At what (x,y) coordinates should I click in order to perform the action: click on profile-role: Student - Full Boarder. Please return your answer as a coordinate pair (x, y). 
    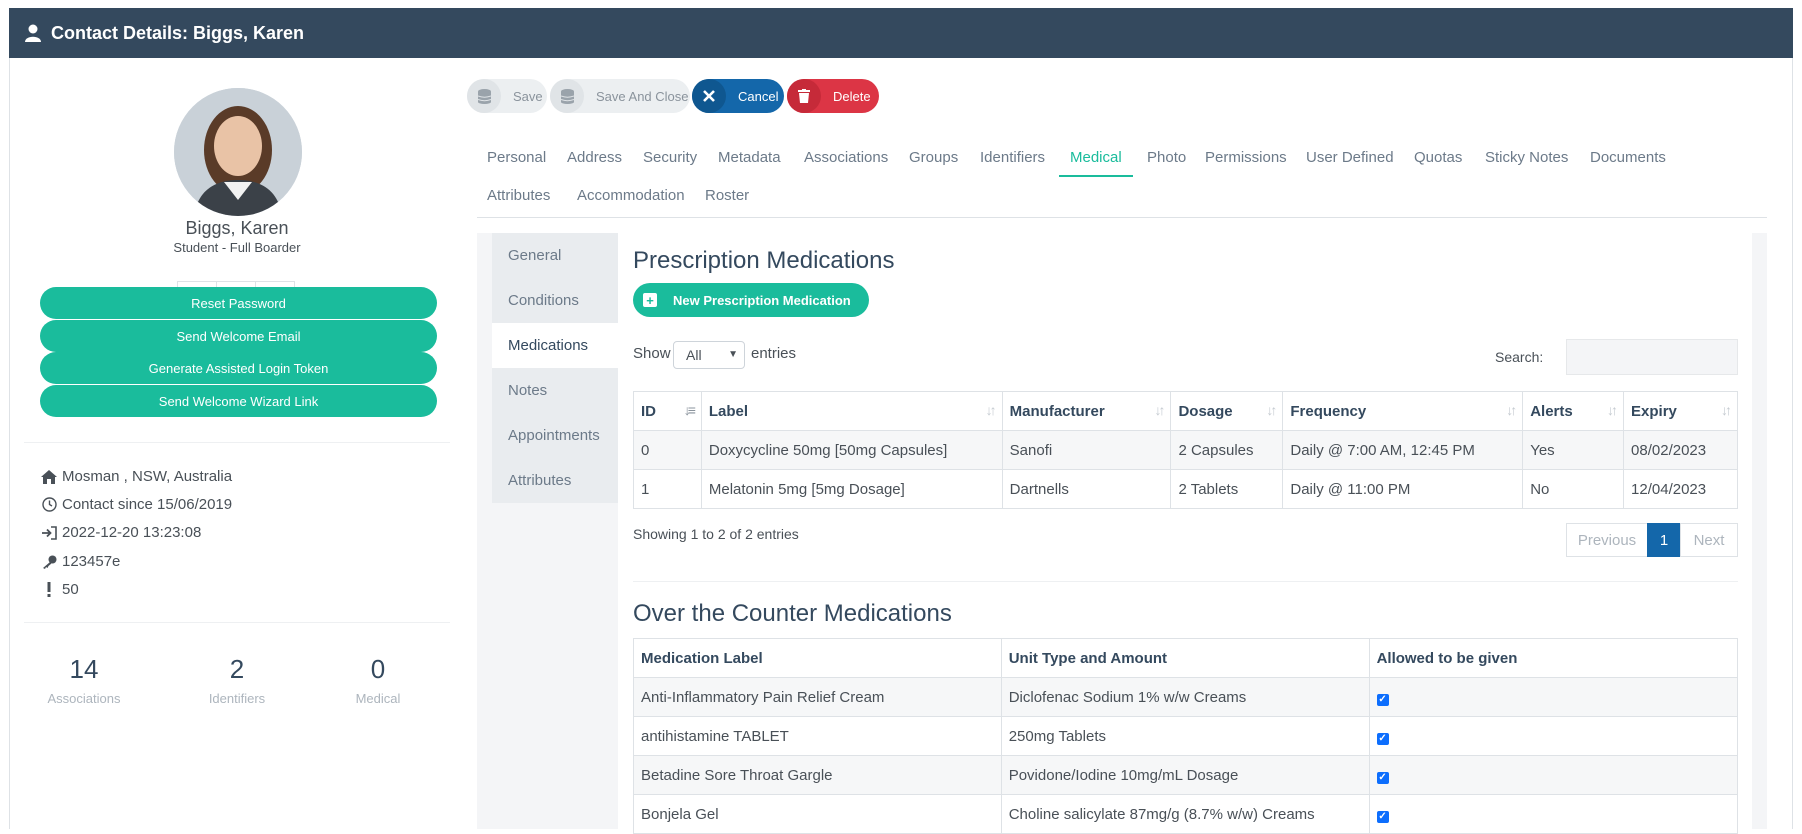
    Looking at the image, I should click on (237, 247).